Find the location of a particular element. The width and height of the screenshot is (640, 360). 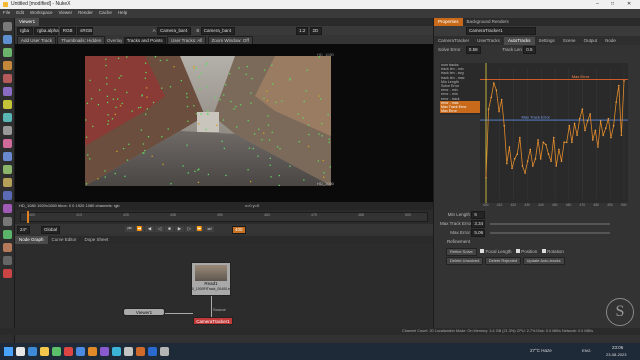

last-frame-button: ⏭ is located at coordinates (209, 229).